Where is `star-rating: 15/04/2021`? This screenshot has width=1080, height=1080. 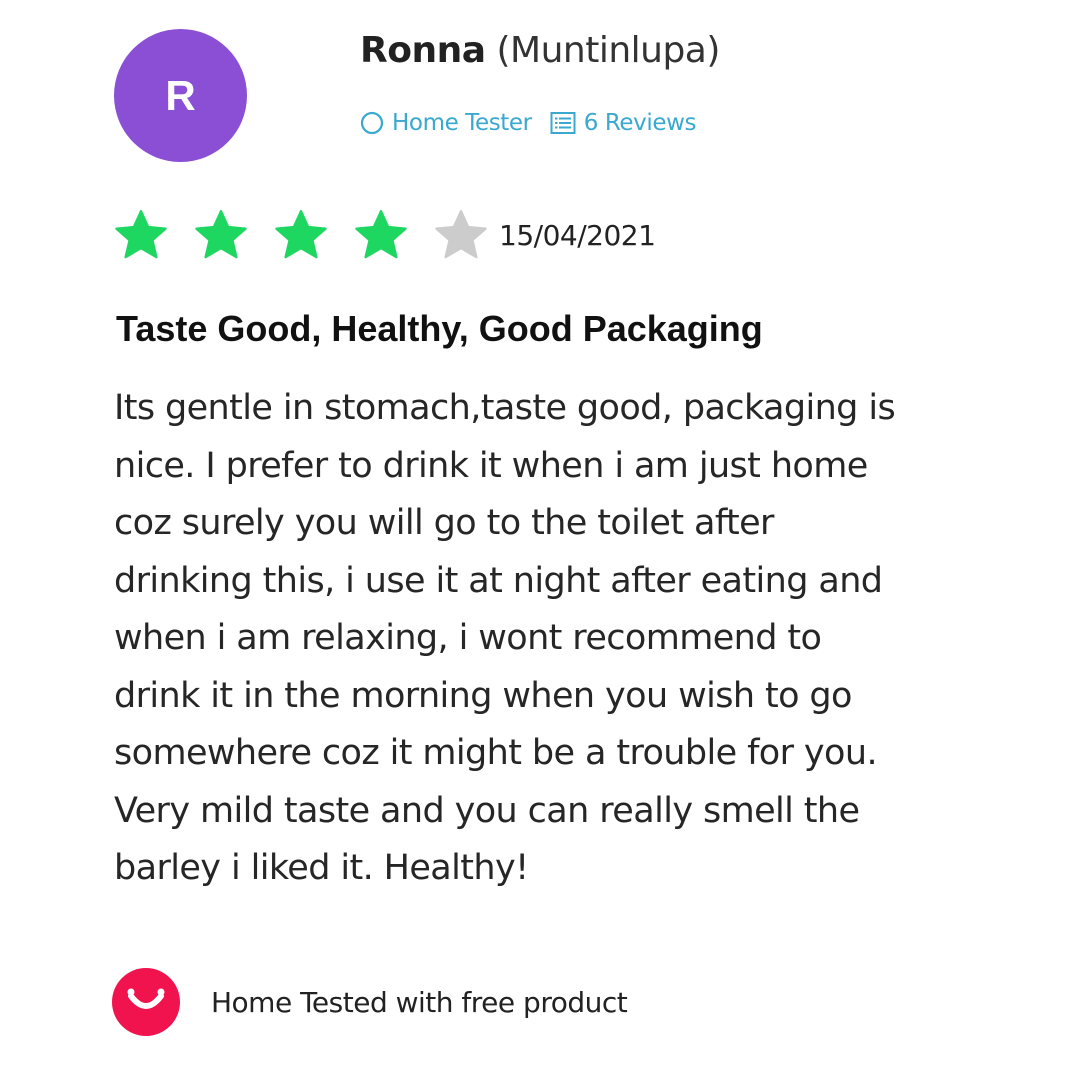
star-rating: 15/04/2021 is located at coordinates (384, 235).